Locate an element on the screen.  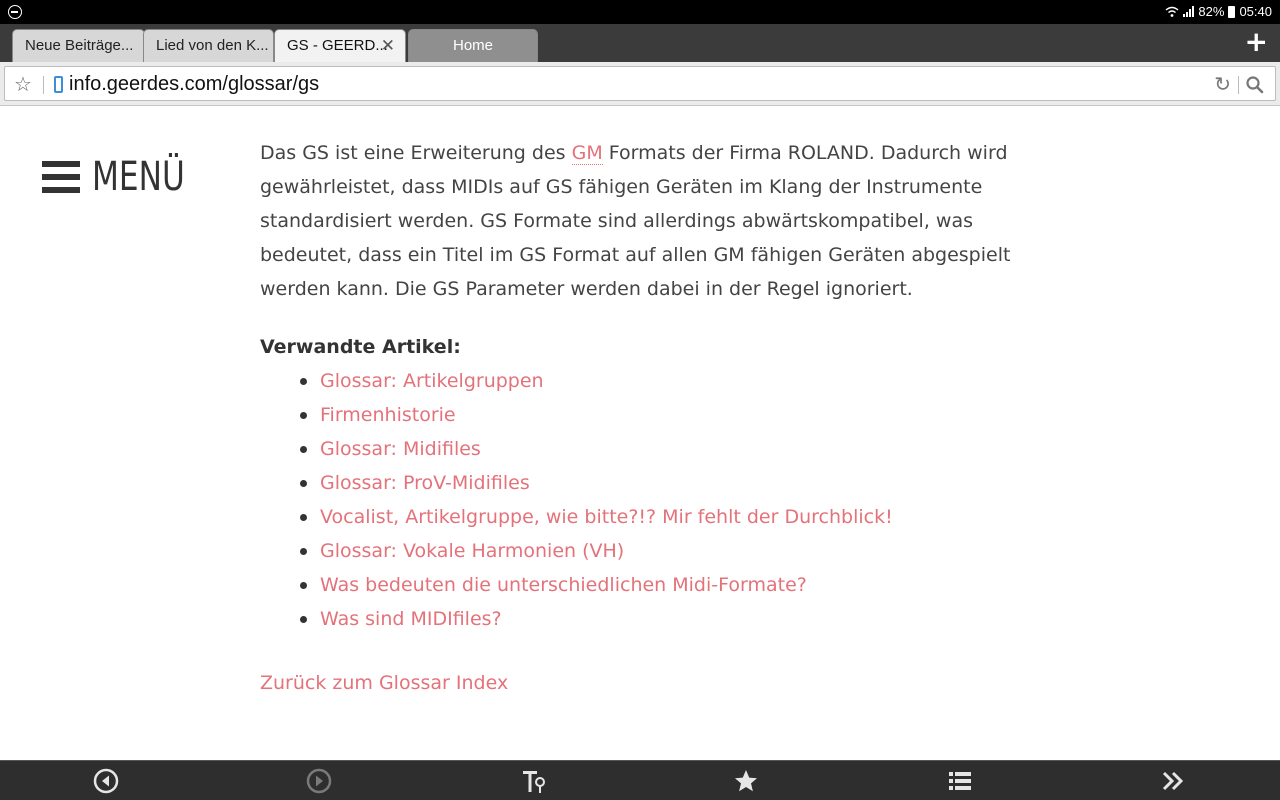
add-bookmark-icon: ☆ is located at coordinates (23, 84).